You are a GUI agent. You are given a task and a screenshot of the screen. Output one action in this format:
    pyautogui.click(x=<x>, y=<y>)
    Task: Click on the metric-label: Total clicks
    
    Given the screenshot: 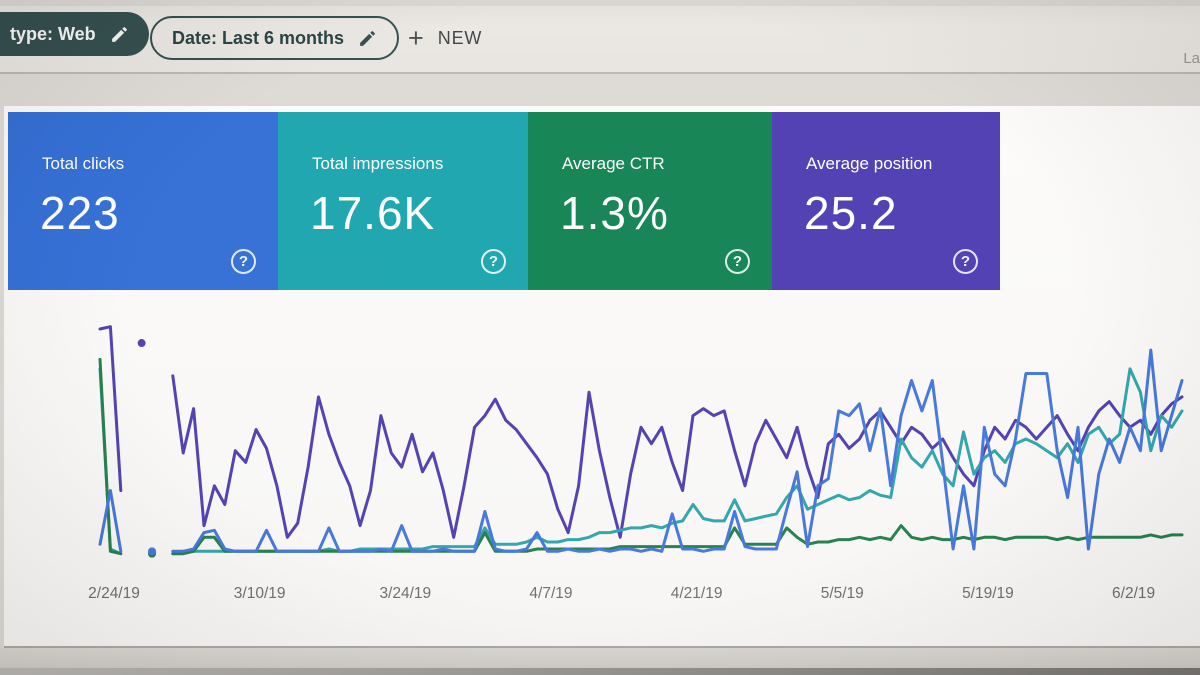 What is the action you would take?
    pyautogui.click(x=83, y=163)
    